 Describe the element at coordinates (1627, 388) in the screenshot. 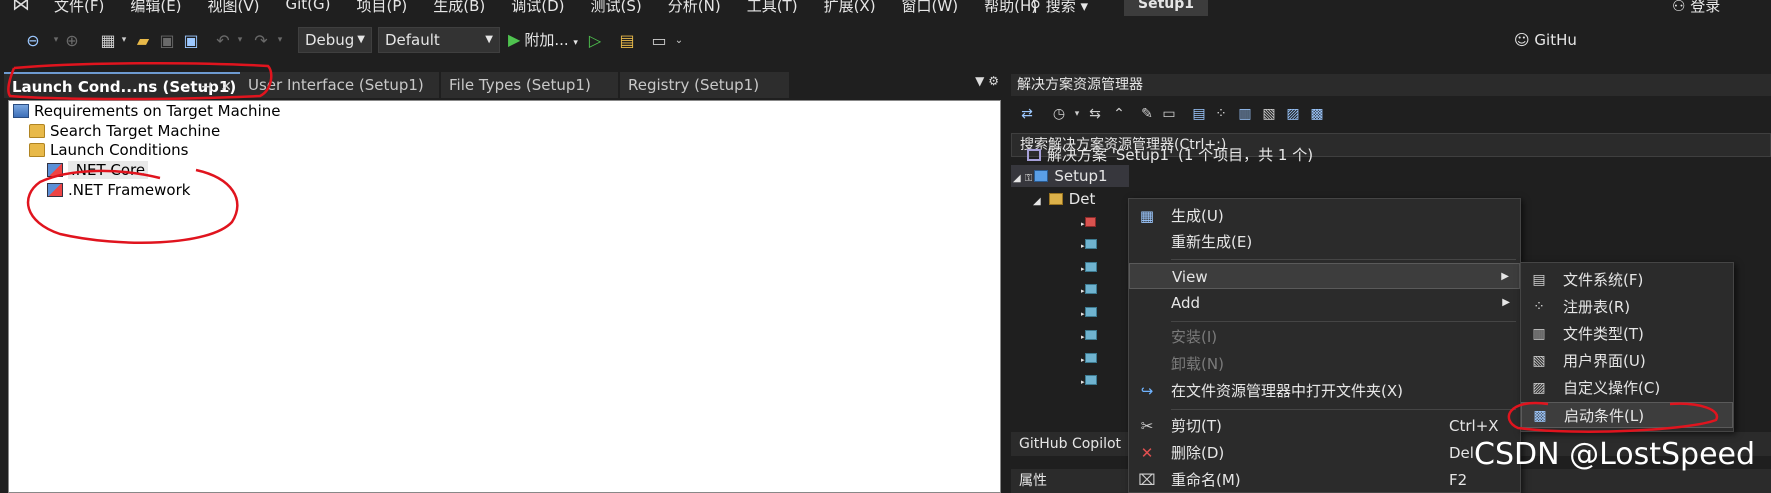

I see `submenu-item-custom-actions: ▨ 自定义操作(C)` at that location.